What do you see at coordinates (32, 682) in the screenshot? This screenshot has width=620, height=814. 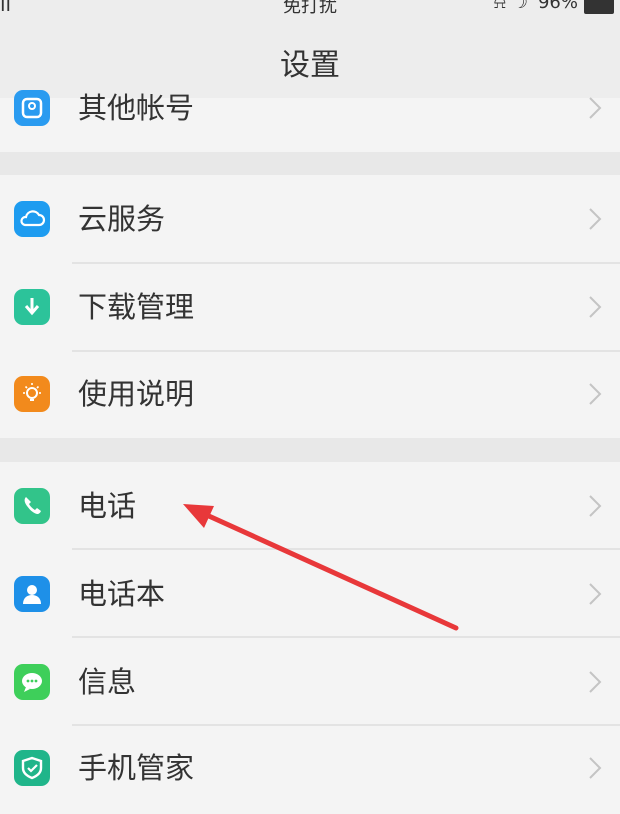 I see `message-icon` at bounding box center [32, 682].